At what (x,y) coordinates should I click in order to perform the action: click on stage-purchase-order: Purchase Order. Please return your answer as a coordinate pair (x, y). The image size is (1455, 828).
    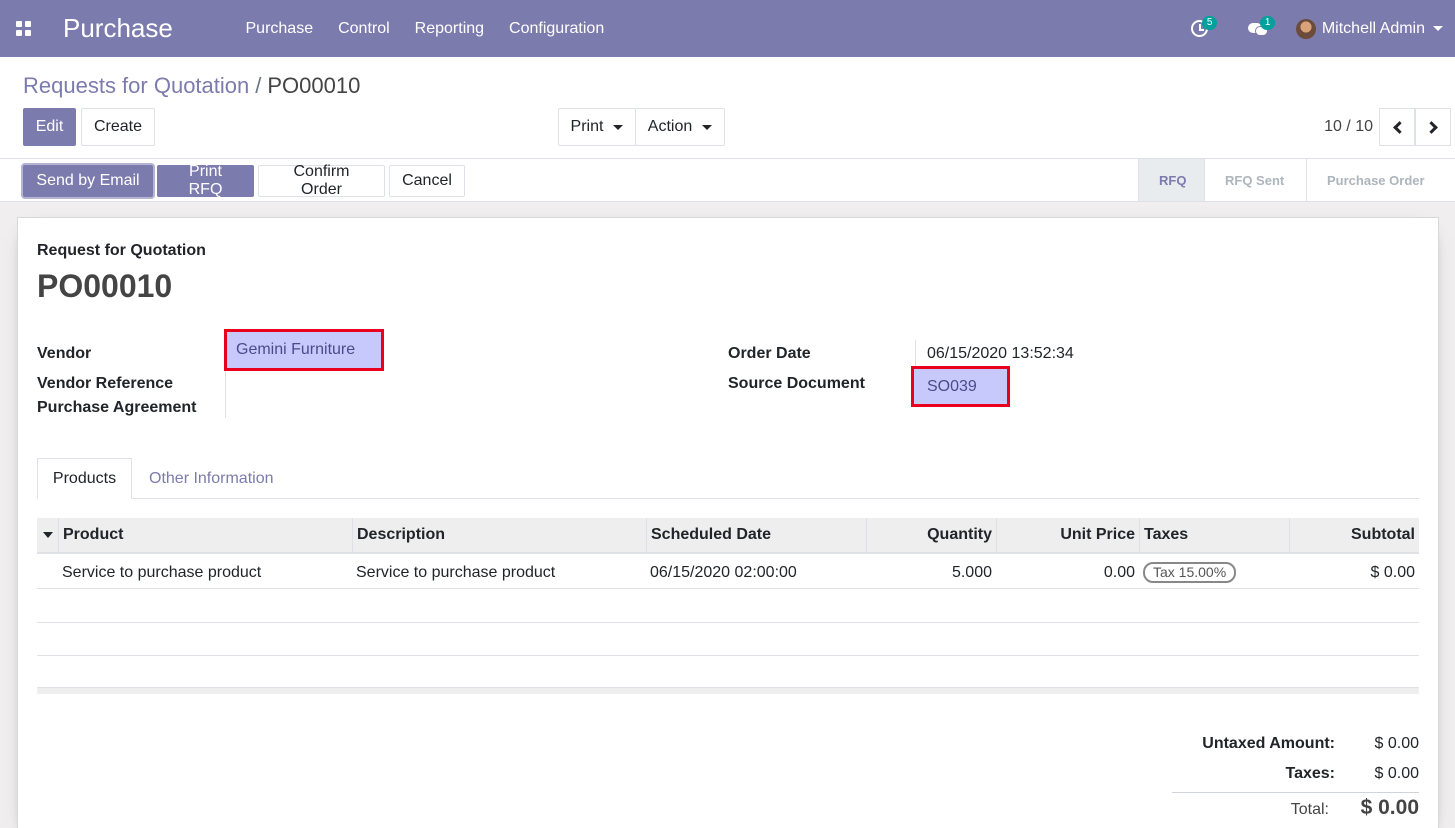
    Looking at the image, I should click on (1378, 180).